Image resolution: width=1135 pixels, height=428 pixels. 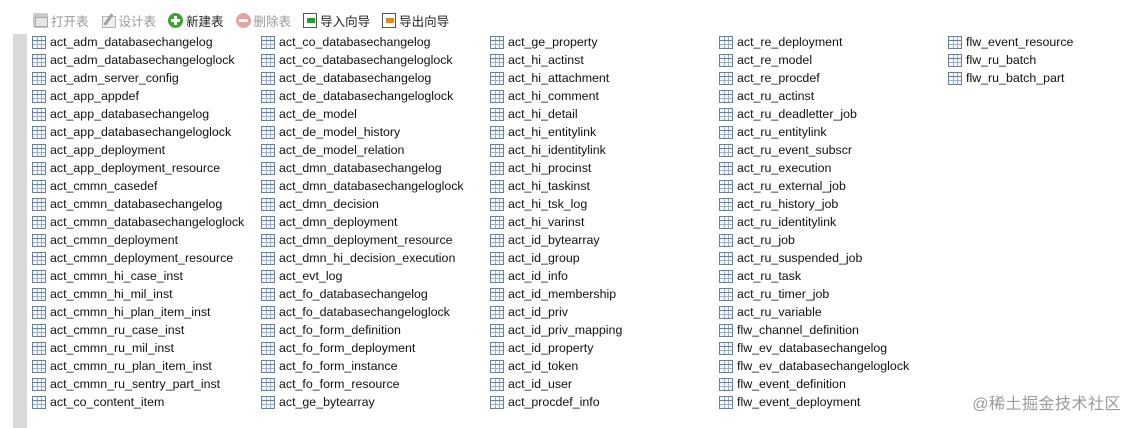 What do you see at coordinates (375, 204) in the screenshot?
I see `table-item: act_dmn_decision` at bounding box center [375, 204].